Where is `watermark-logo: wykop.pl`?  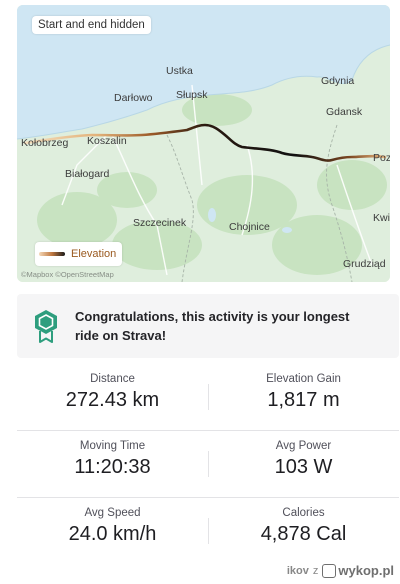 watermark-logo: wykop.pl is located at coordinates (358, 570).